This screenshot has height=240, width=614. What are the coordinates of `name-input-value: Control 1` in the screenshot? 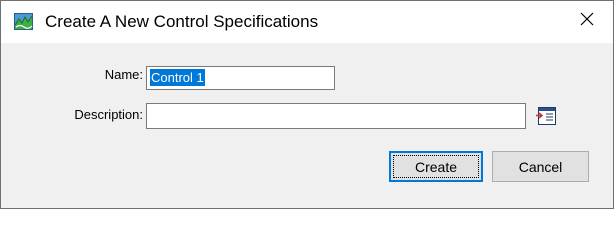 It's located at (177, 77).